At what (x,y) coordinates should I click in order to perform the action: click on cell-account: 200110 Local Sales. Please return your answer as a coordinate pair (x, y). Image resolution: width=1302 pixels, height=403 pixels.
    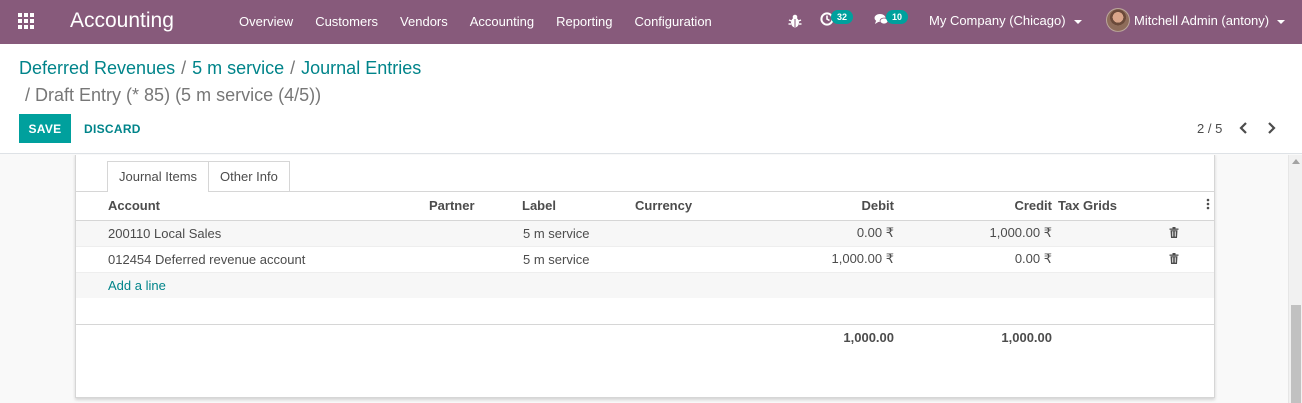
    Looking at the image, I should click on (268, 233).